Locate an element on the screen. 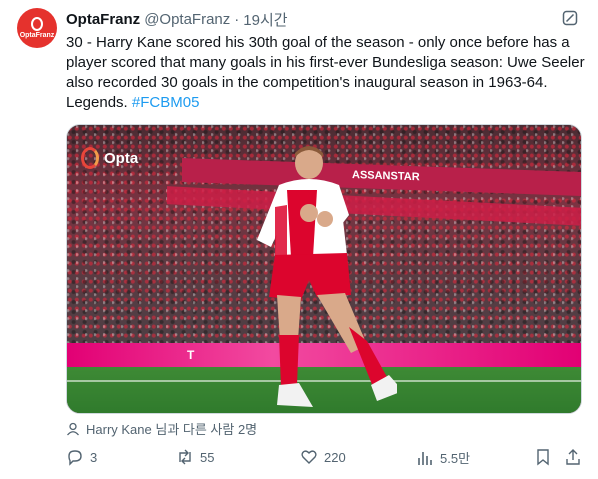 The image size is (598, 479). board-text: T is located at coordinates (191, 355).